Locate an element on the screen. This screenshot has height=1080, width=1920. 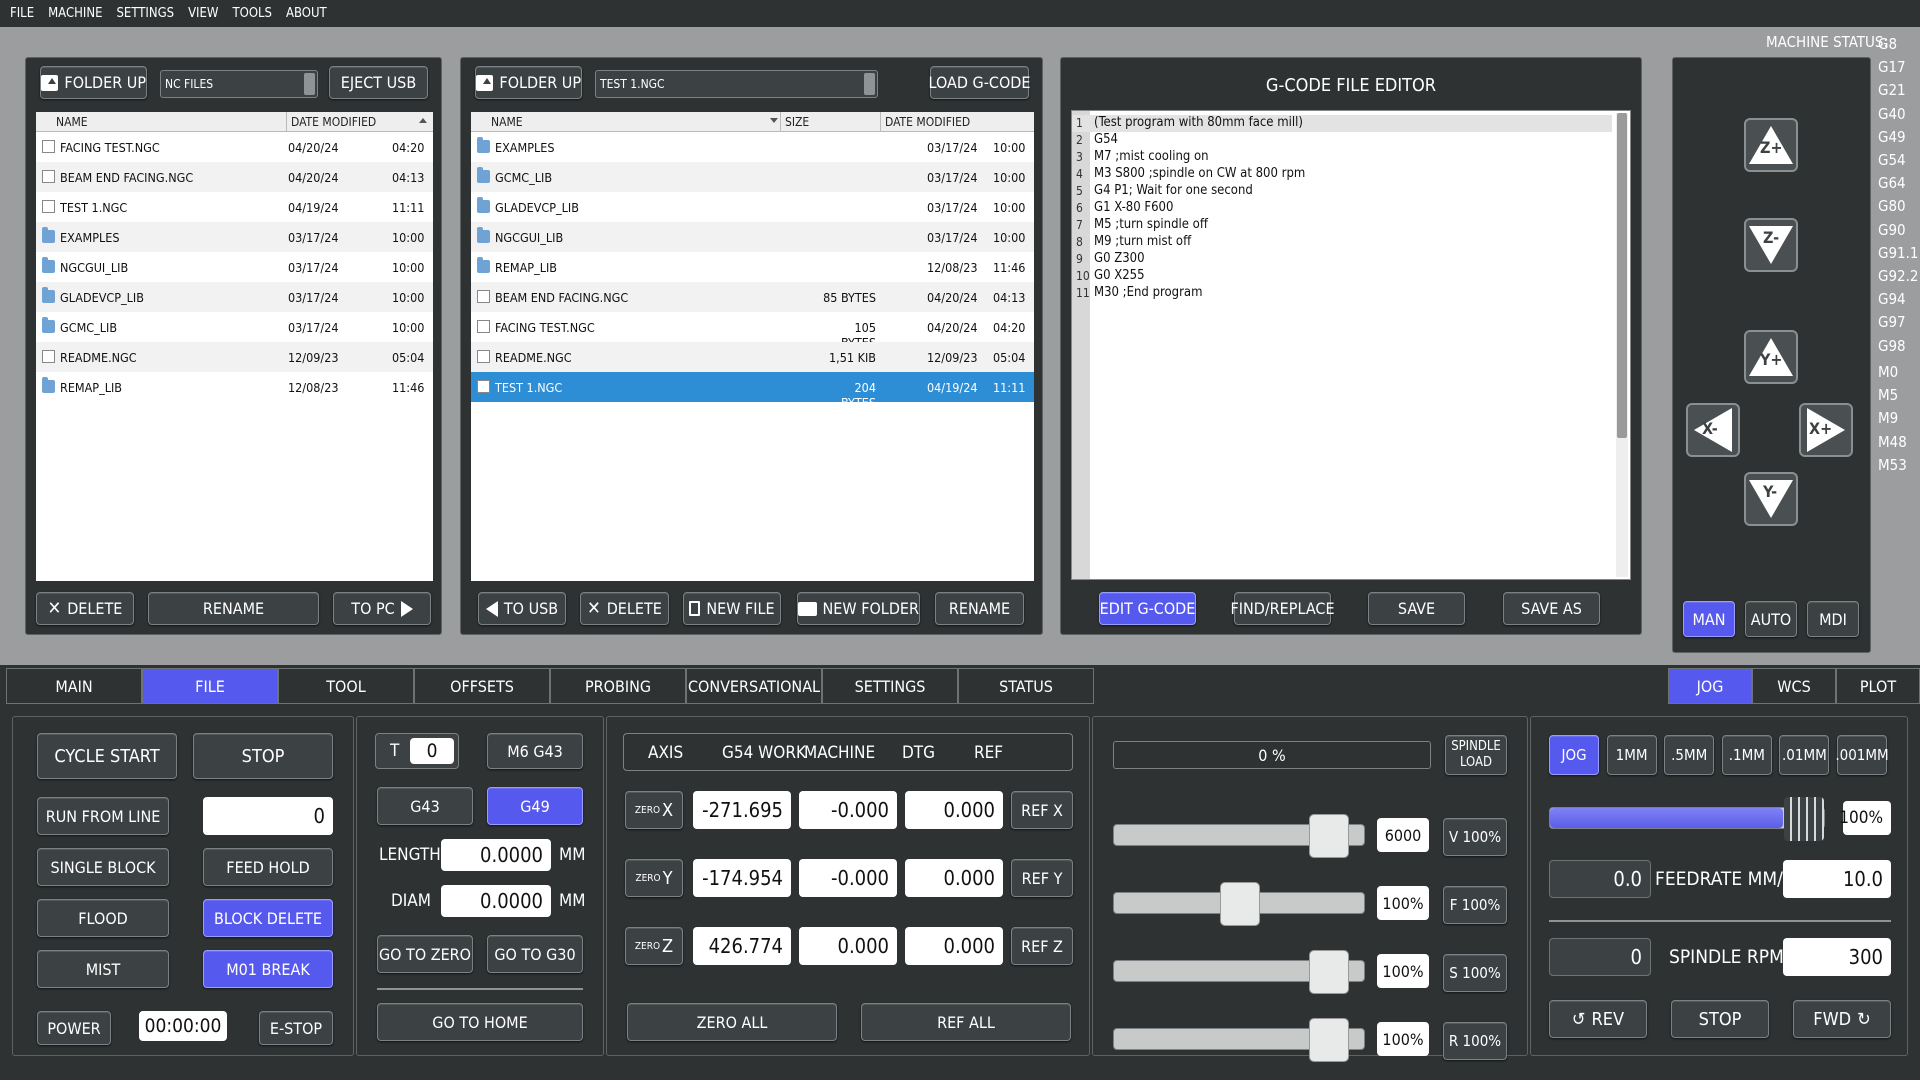
folder-up-button: FOLDER UP is located at coordinates (93, 82).